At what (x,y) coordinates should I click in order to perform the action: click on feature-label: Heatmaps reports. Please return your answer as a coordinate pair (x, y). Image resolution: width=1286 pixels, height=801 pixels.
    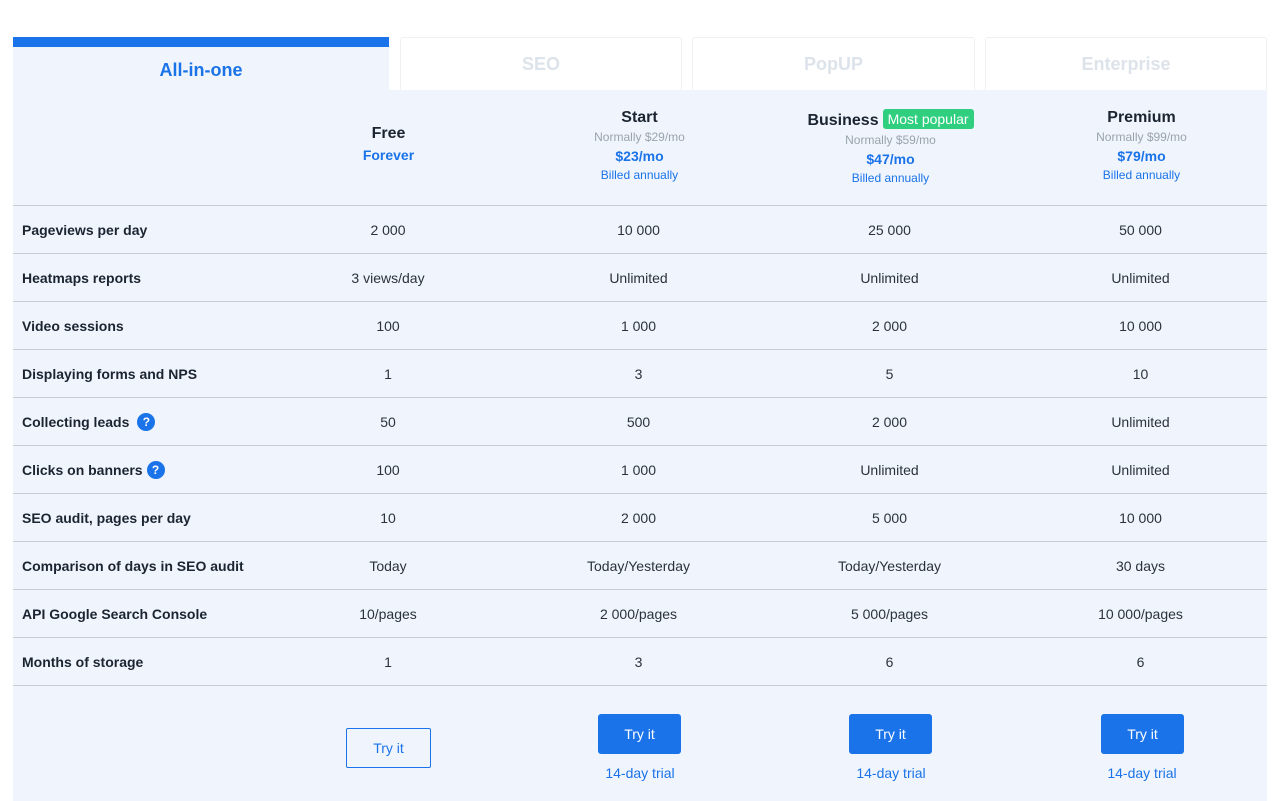
    Looking at the image, I should click on (82, 277).